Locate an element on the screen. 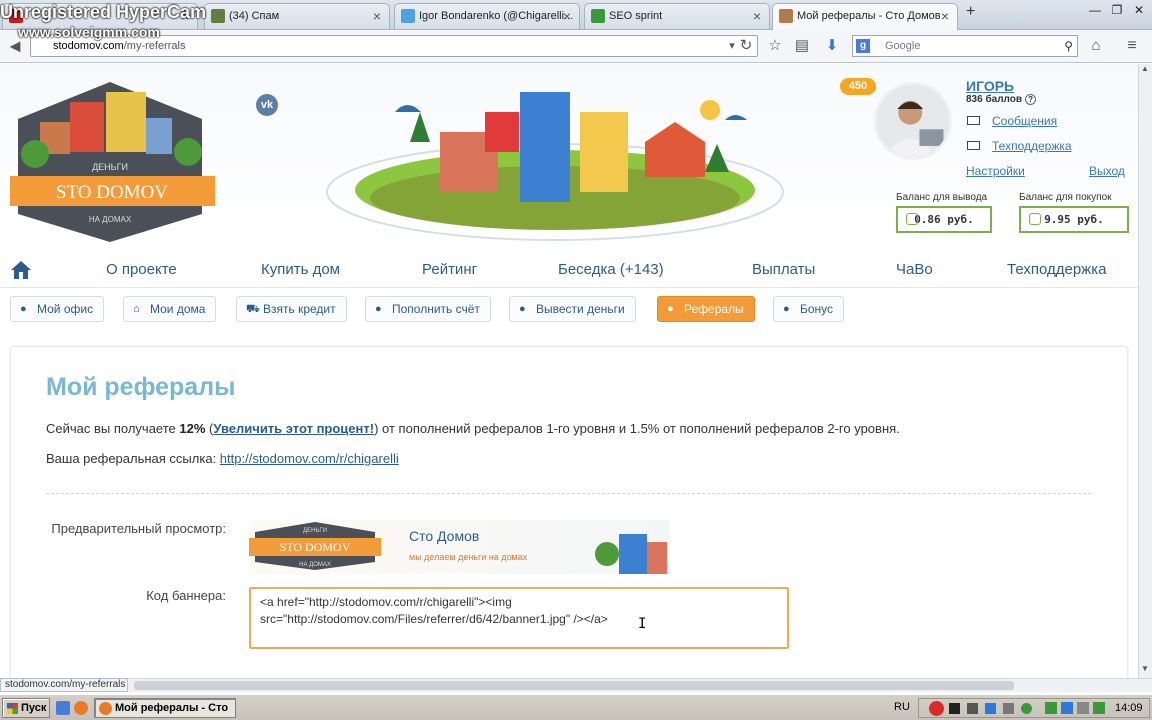 The height and width of the screenshot is (720, 1152). new-tab-icon: + is located at coordinates (970, 12).